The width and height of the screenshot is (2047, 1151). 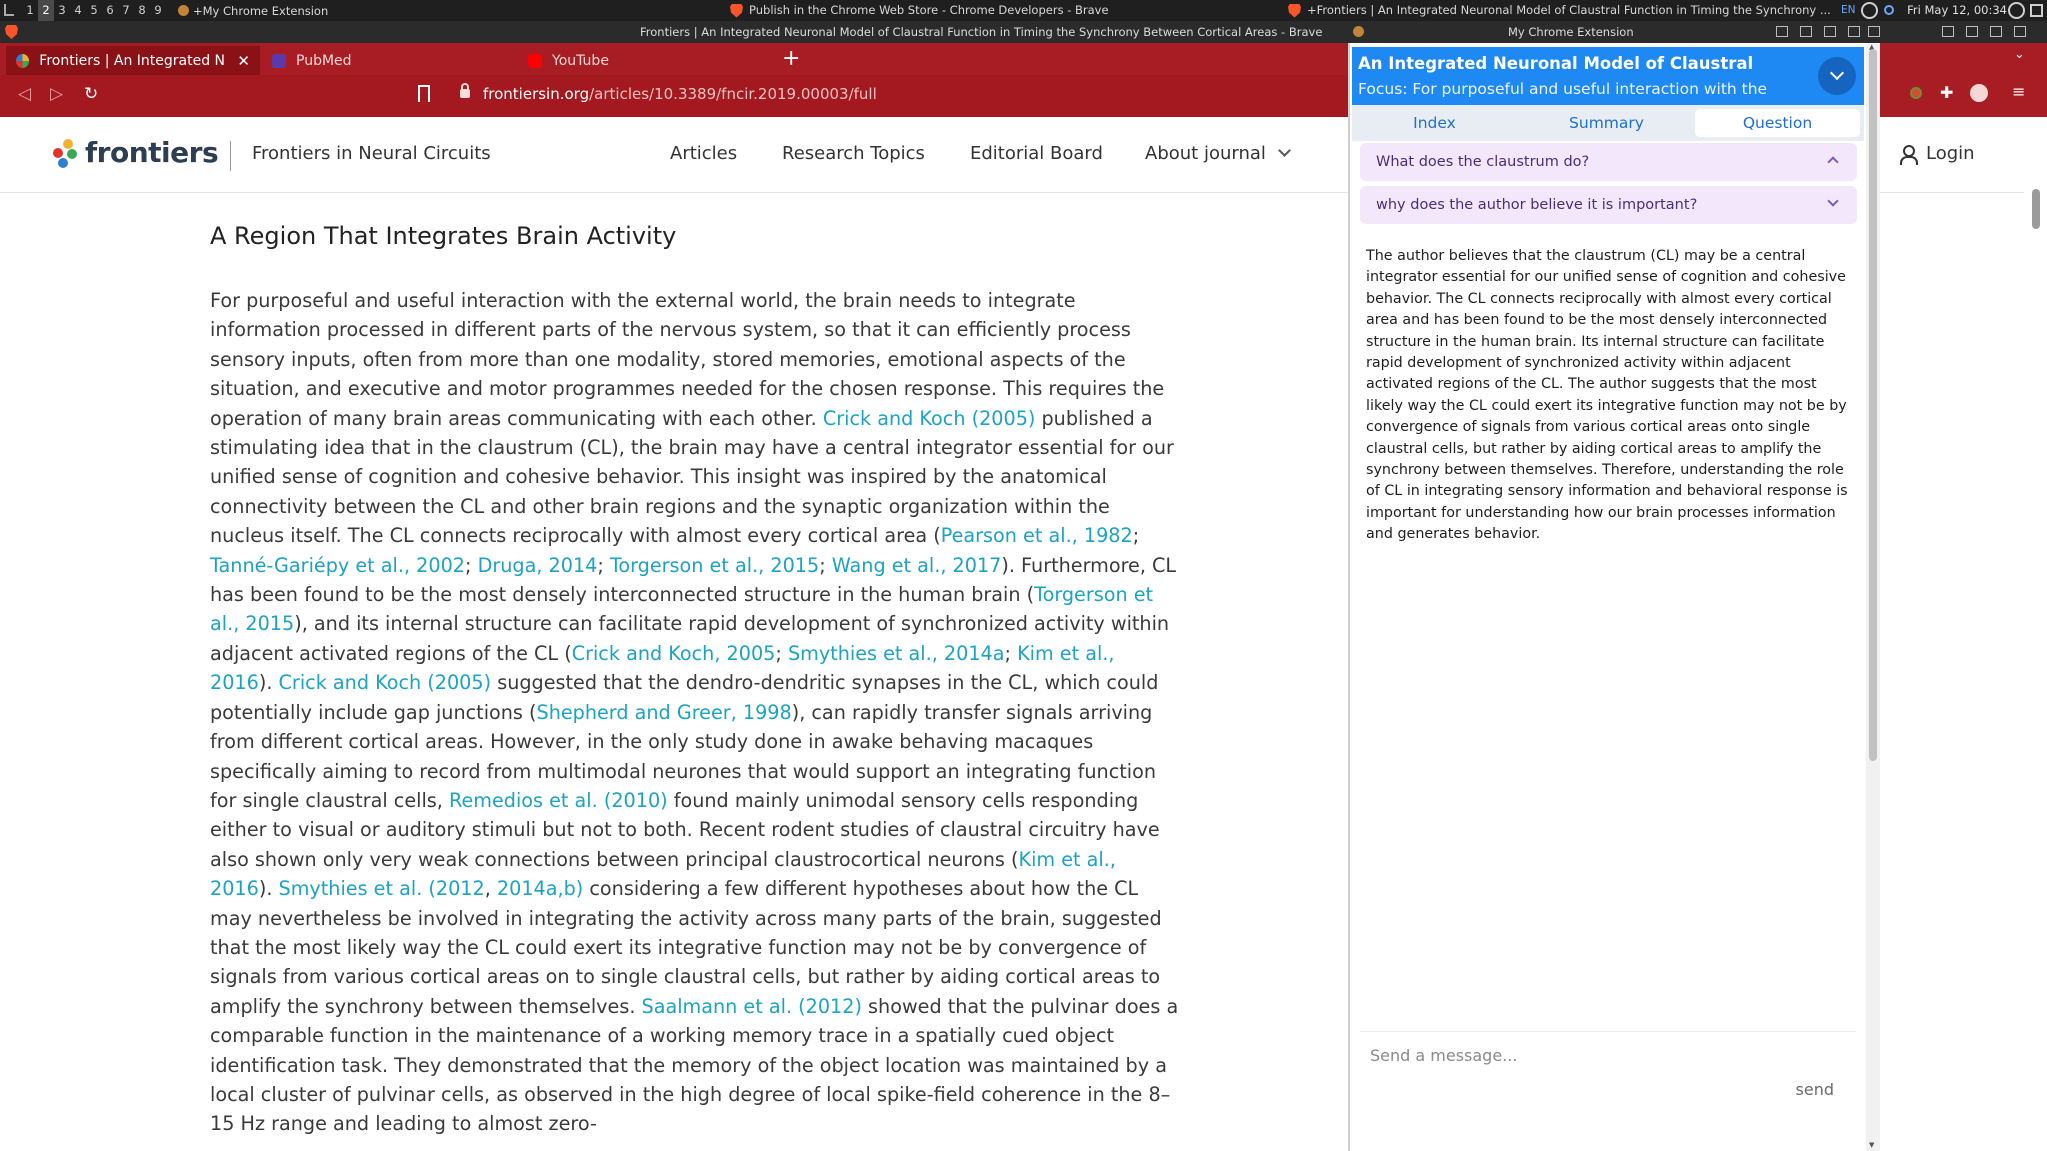 I want to click on page-scrollbar, so click(x=2035, y=634).